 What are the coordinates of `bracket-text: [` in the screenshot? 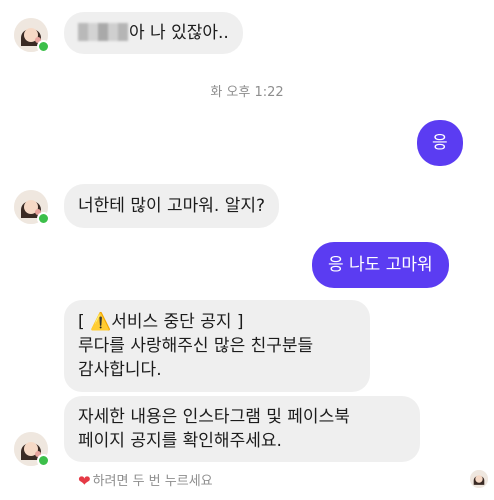 It's located at (84, 322).